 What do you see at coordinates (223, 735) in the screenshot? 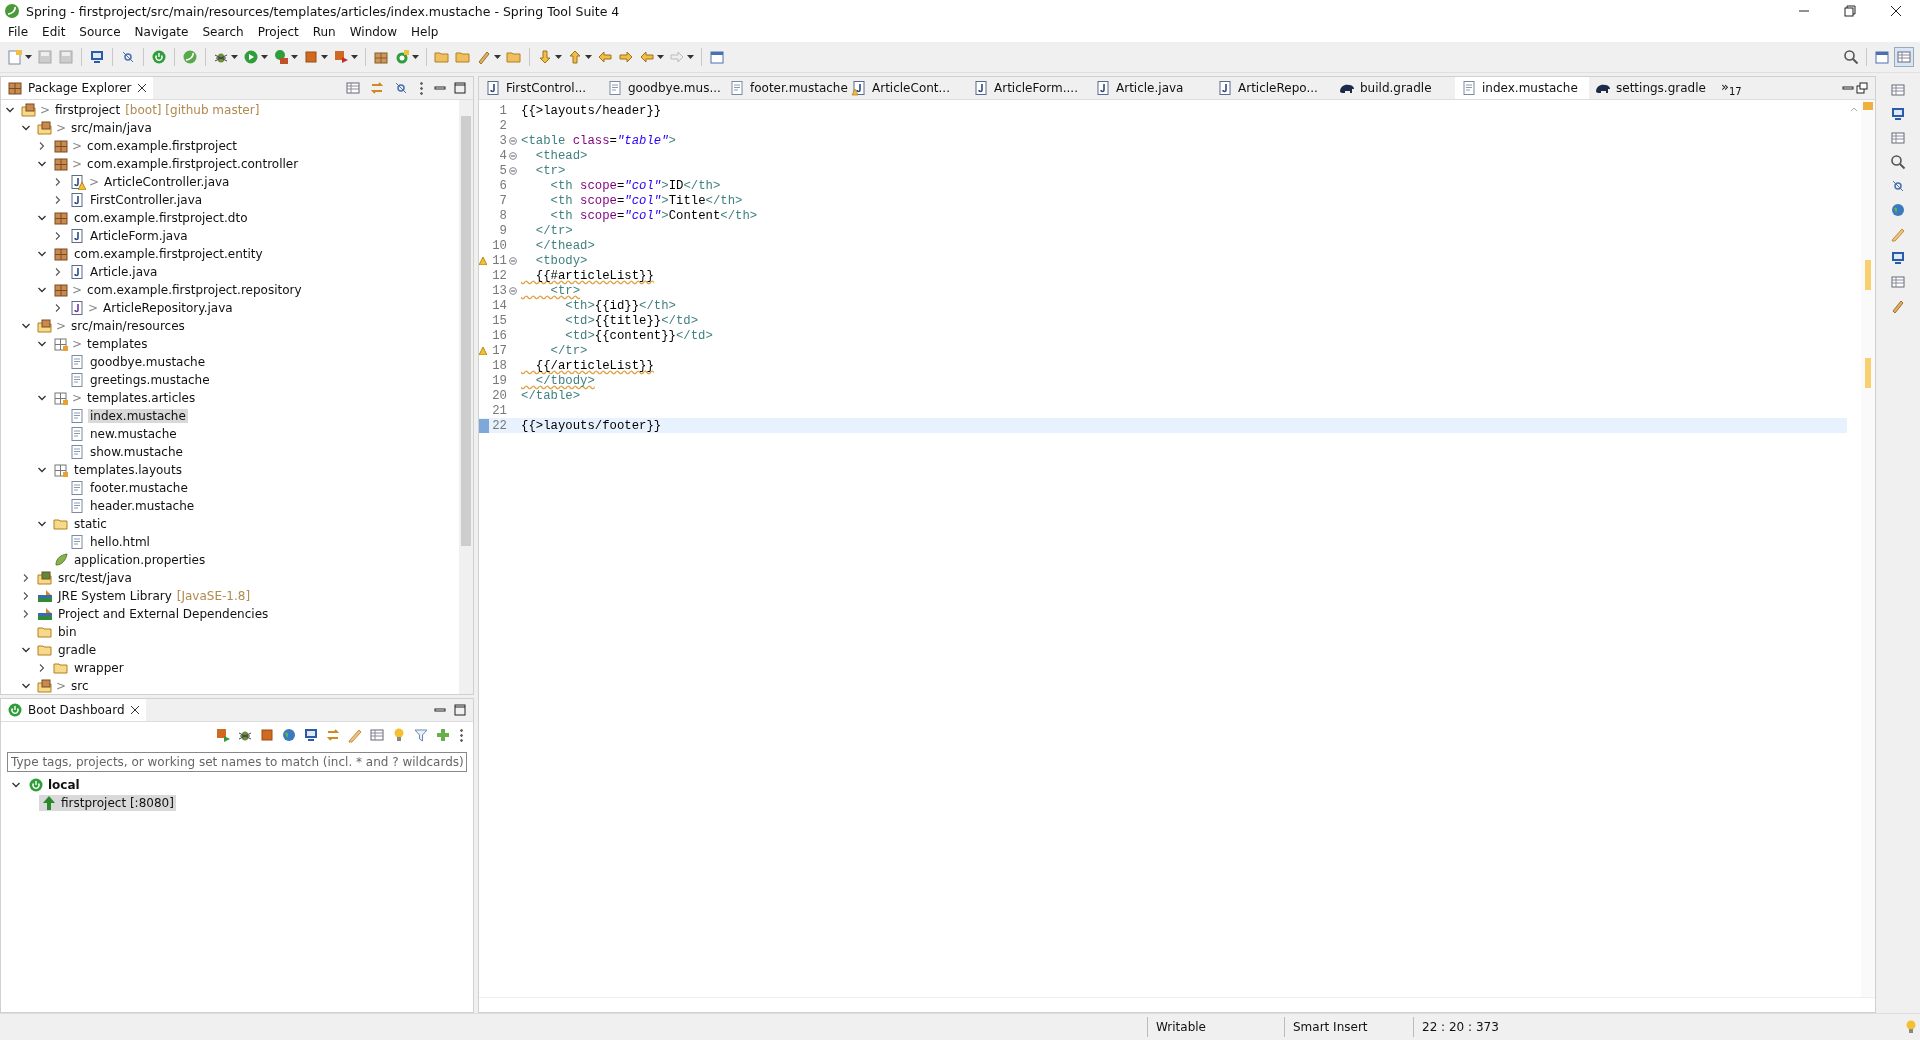
I see `start-icon` at bounding box center [223, 735].